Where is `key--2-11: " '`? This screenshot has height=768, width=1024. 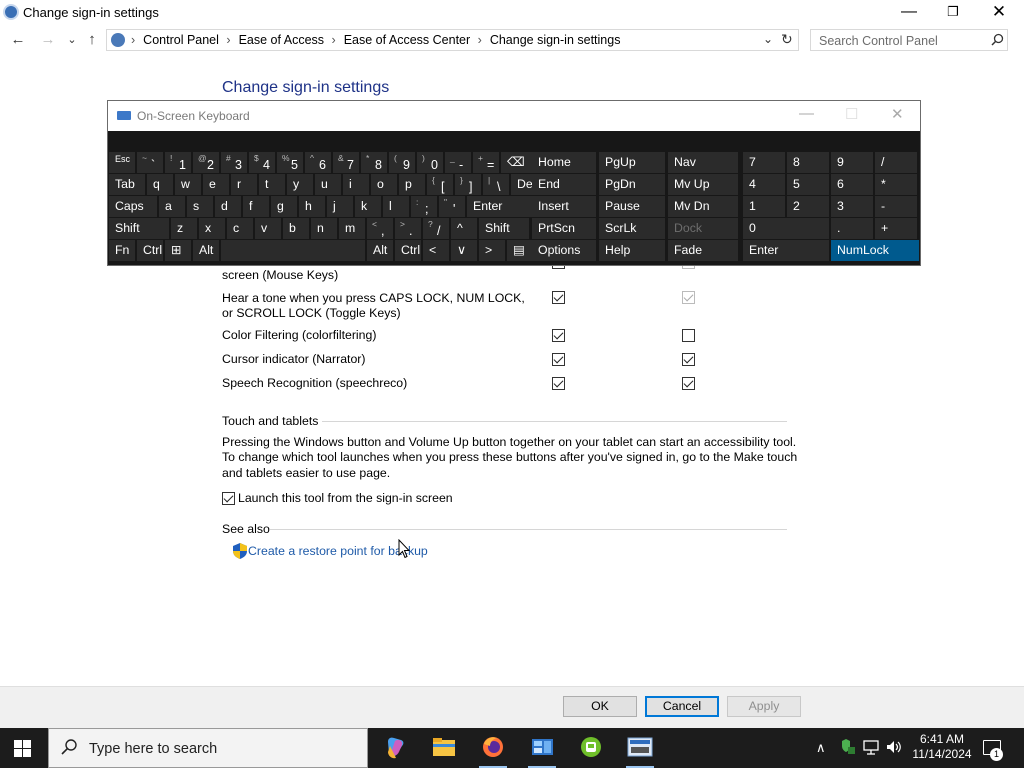
key--2-11: " ' is located at coordinates (452, 206).